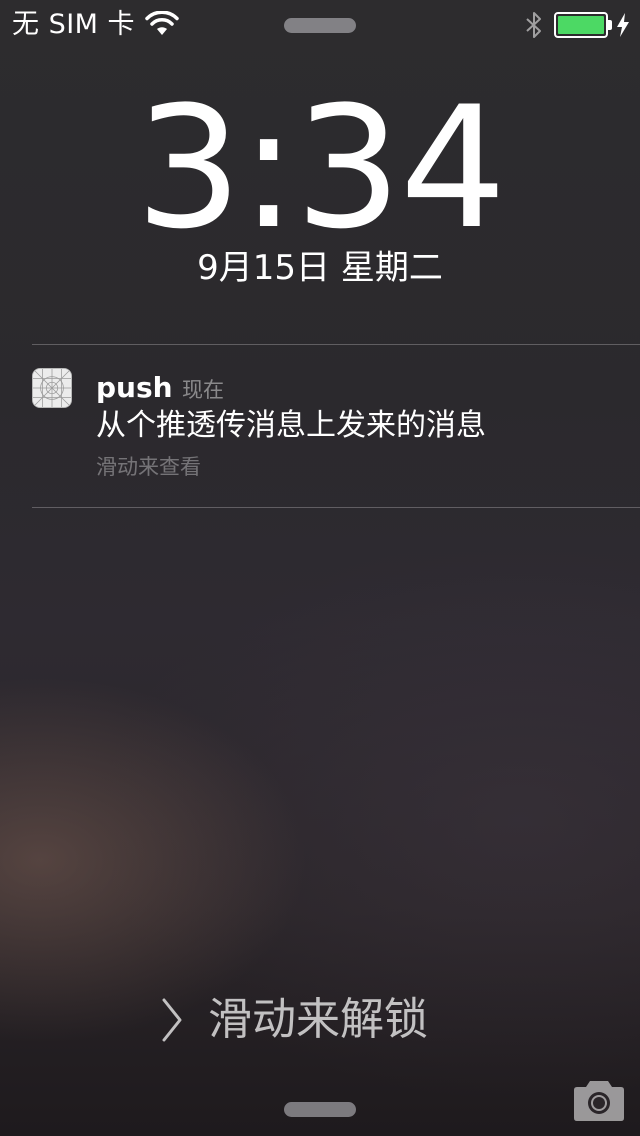 This screenshot has height=1136, width=640. I want to click on unlock-label: 滑动来解锁, so click(318, 1019).